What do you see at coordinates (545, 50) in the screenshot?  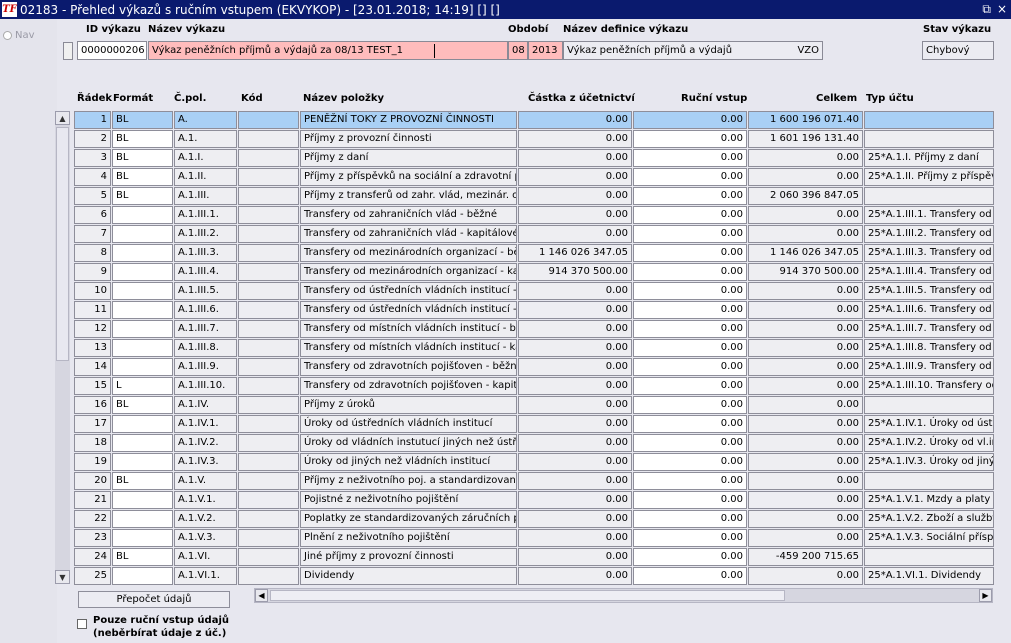 I see `period-year-field: 2013` at bounding box center [545, 50].